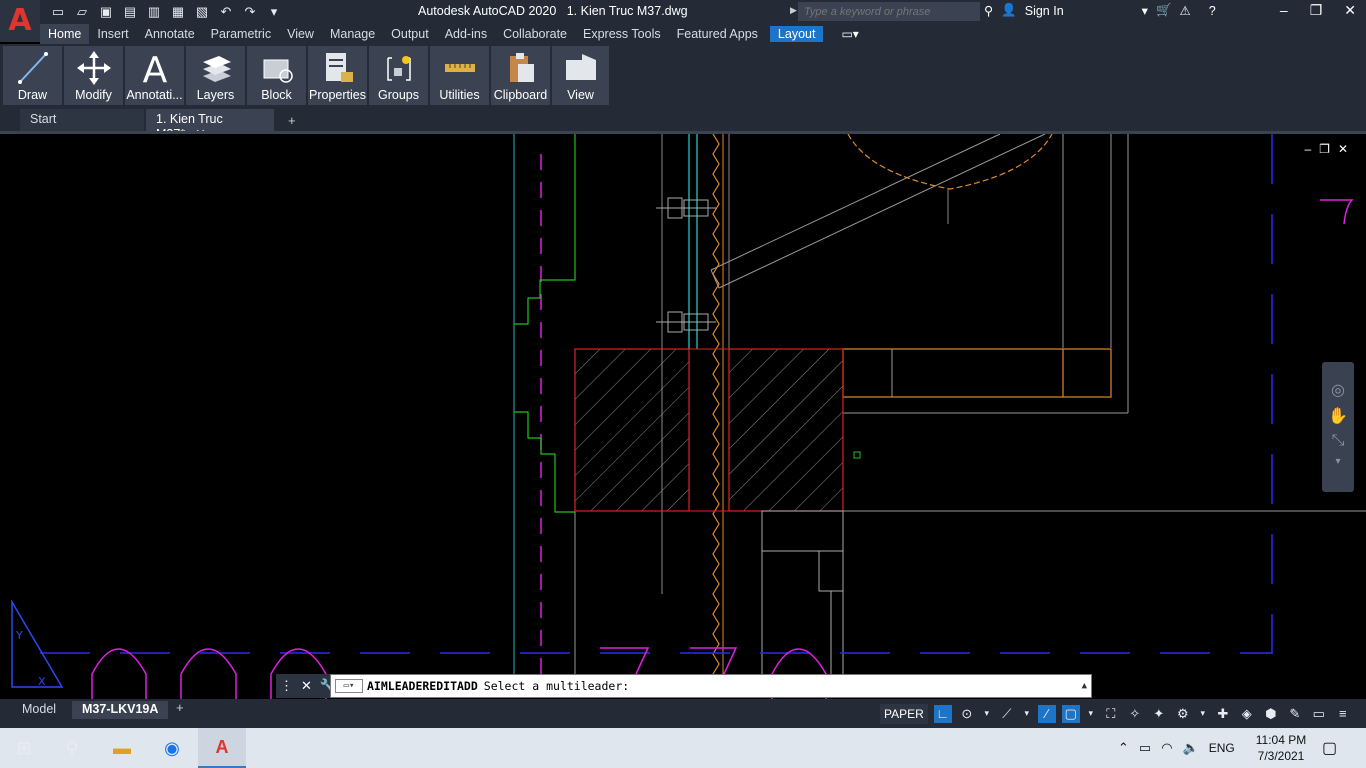 The height and width of the screenshot is (768, 1366). I want to click on panel-properties: Properties, so click(337, 75).